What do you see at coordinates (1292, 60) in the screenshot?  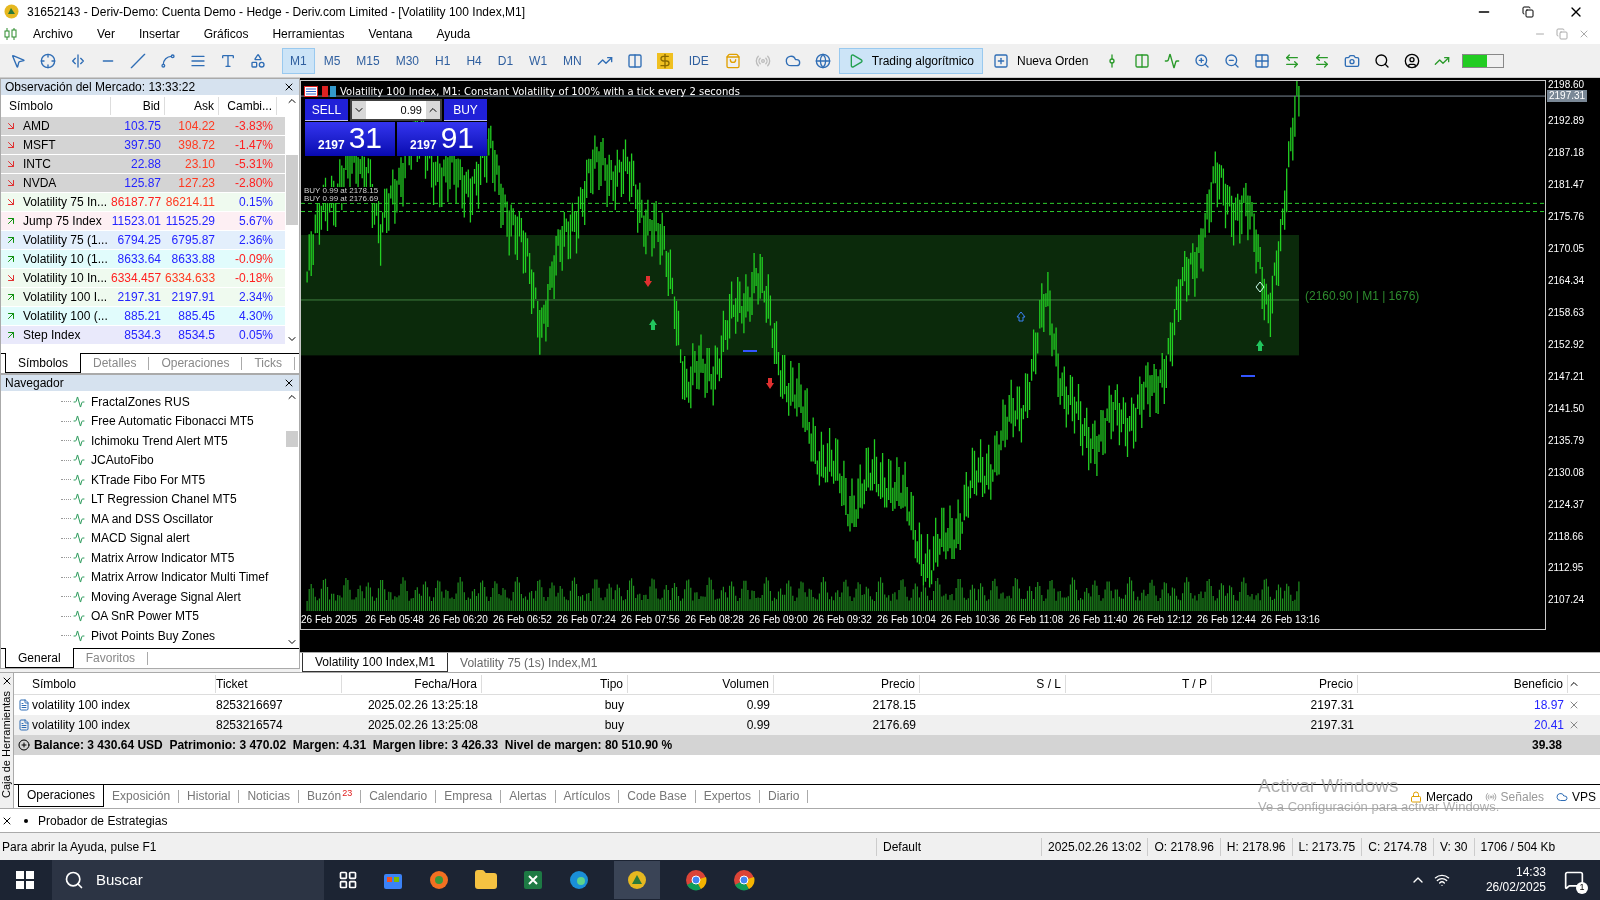 I see `chart-shift-icon` at bounding box center [1292, 60].